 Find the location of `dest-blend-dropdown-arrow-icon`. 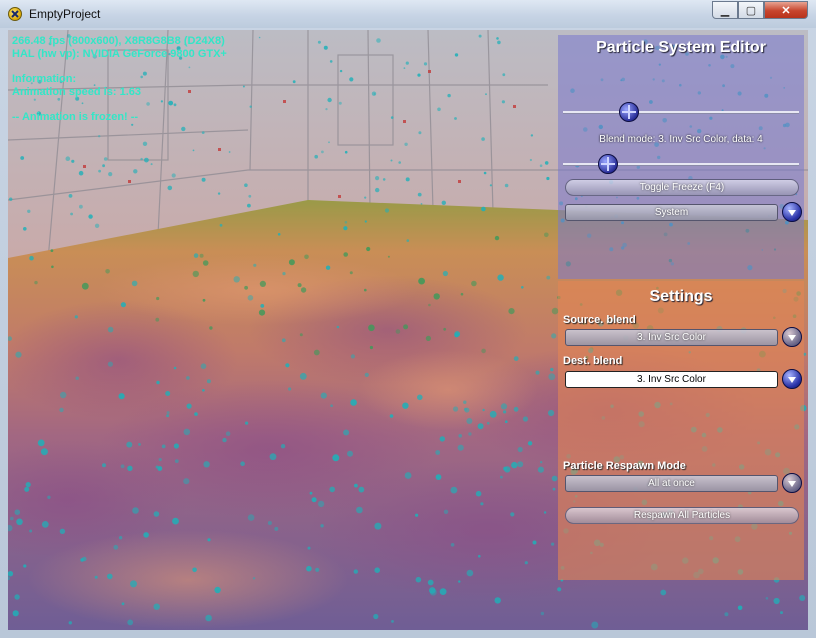

dest-blend-dropdown-arrow-icon is located at coordinates (792, 379).